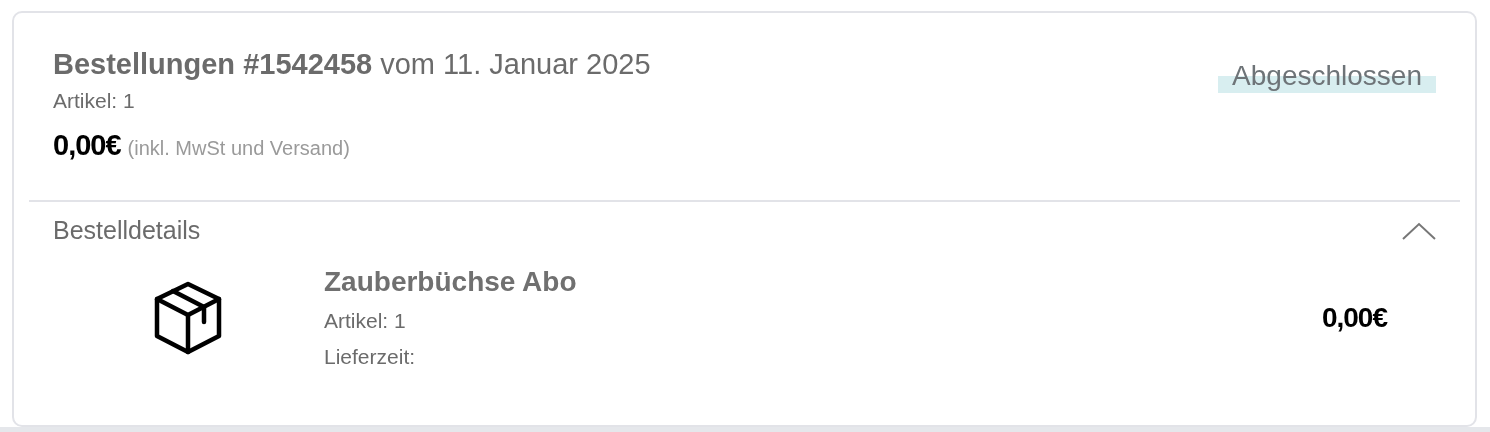 The width and height of the screenshot is (1490, 432). What do you see at coordinates (188, 318) in the screenshot?
I see `package-icon` at bounding box center [188, 318].